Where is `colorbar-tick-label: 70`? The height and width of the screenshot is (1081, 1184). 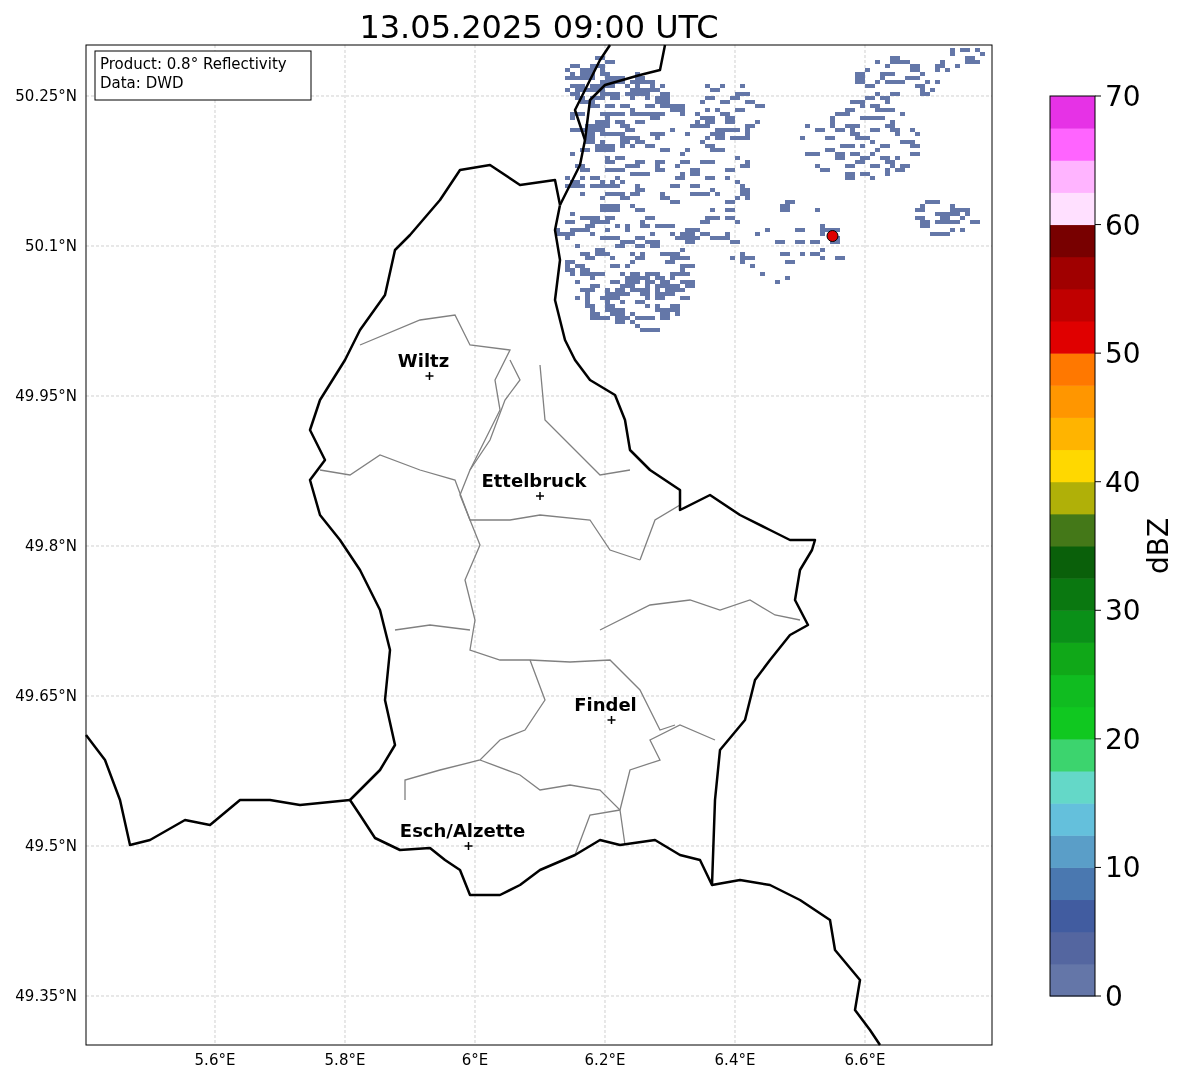
colorbar-tick-label: 70 is located at coordinates (1123, 96).